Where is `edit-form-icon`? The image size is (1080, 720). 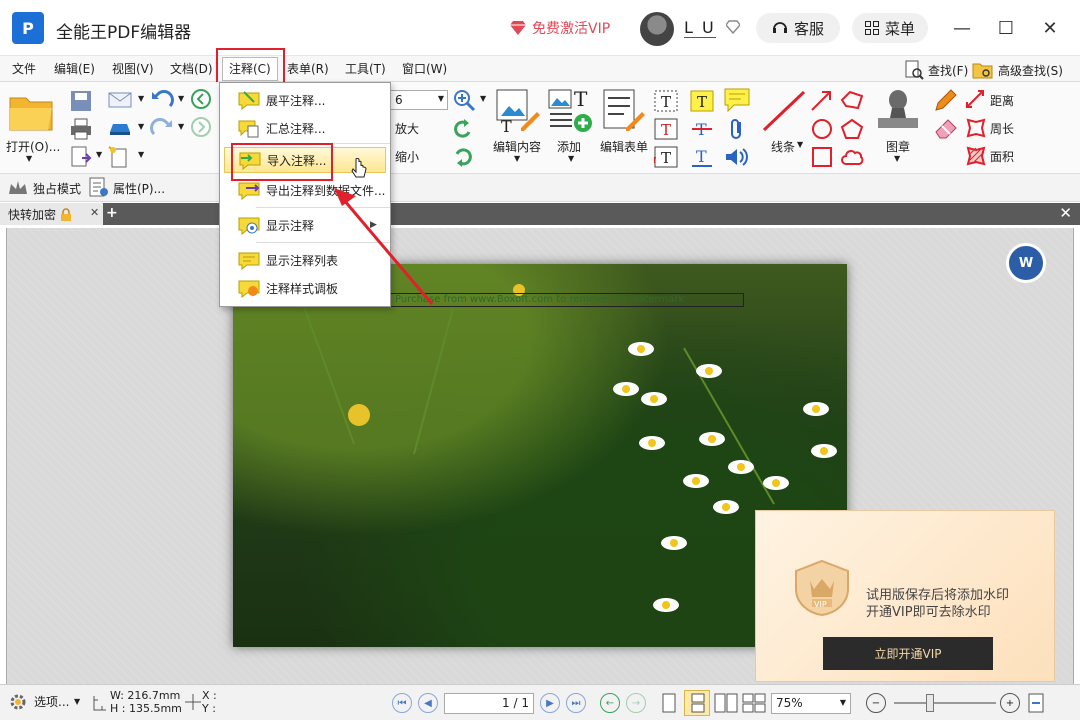
edit-form-icon is located at coordinates (625, 111).